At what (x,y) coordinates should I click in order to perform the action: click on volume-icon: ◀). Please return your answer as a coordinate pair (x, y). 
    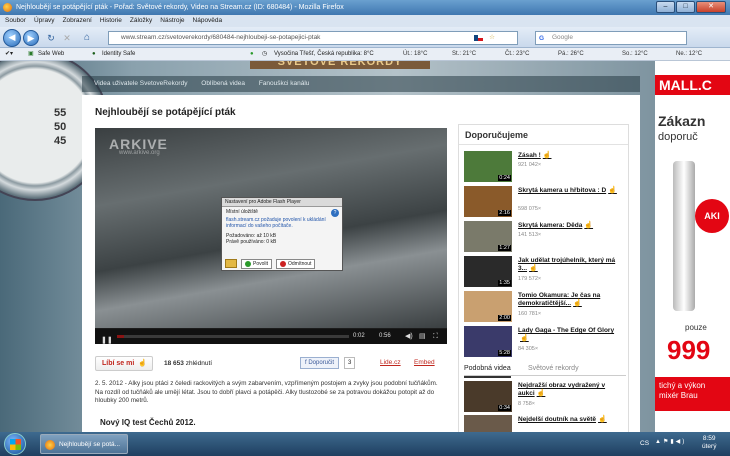
    Looking at the image, I should click on (409, 336).